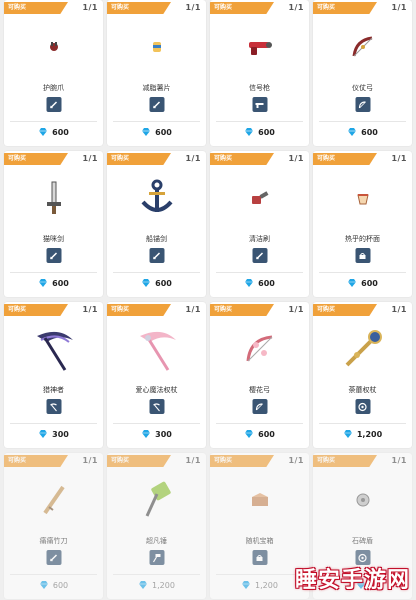 The image size is (416, 600). I want to click on shop-item-card: 可购买 1/1 爱心魔法权杖 300, so click(156, 375).